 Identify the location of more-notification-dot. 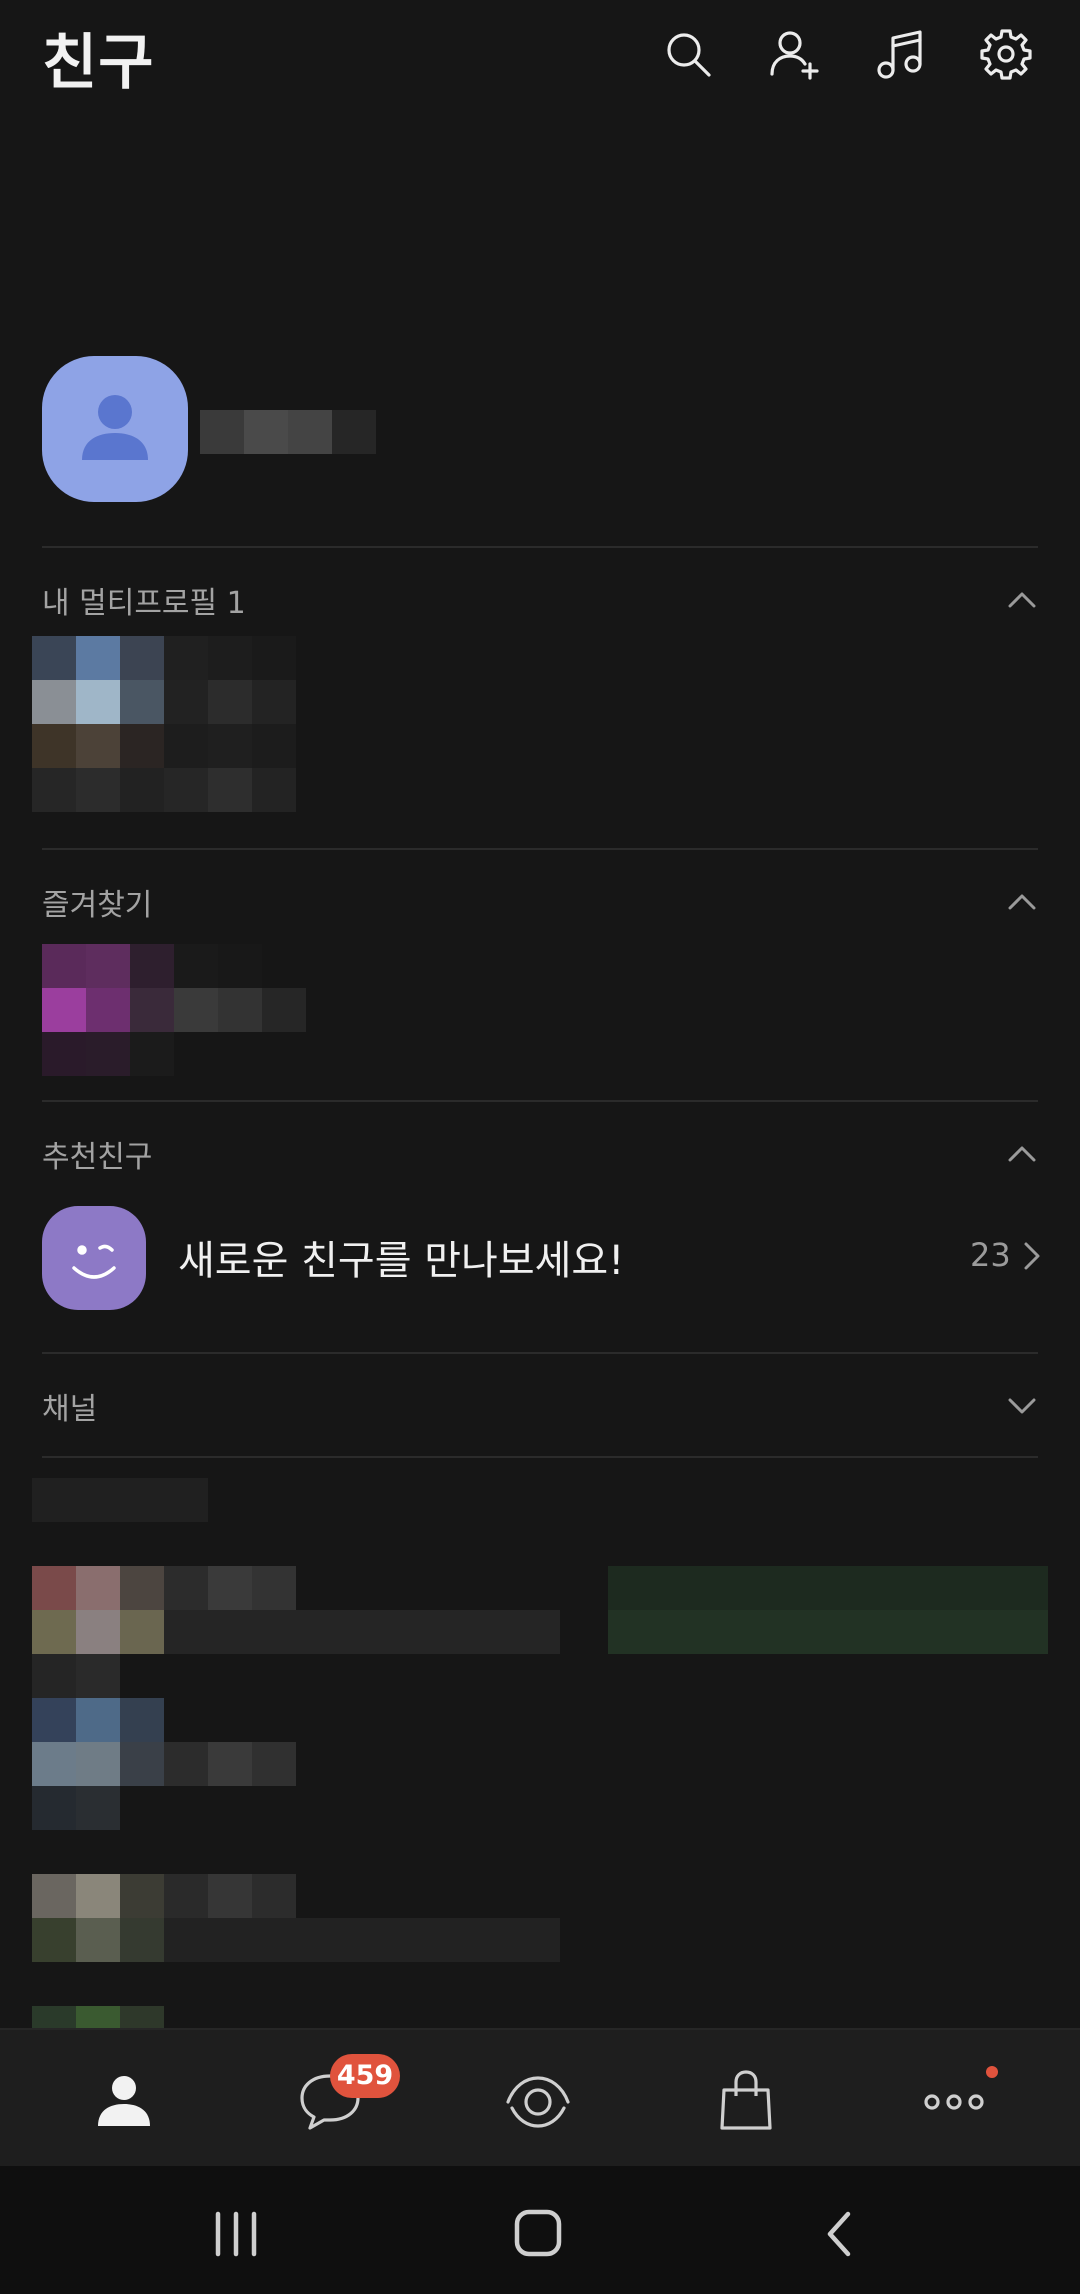
(992, 2072).